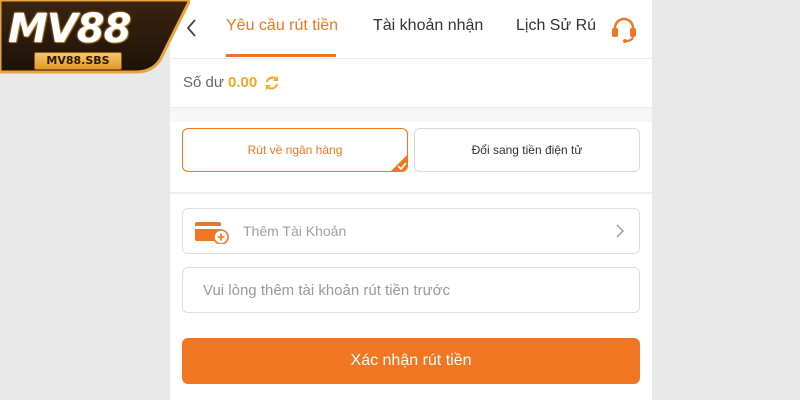  I want to click on brand-logo: MV88 MV88.SBS, so click(95, 37).